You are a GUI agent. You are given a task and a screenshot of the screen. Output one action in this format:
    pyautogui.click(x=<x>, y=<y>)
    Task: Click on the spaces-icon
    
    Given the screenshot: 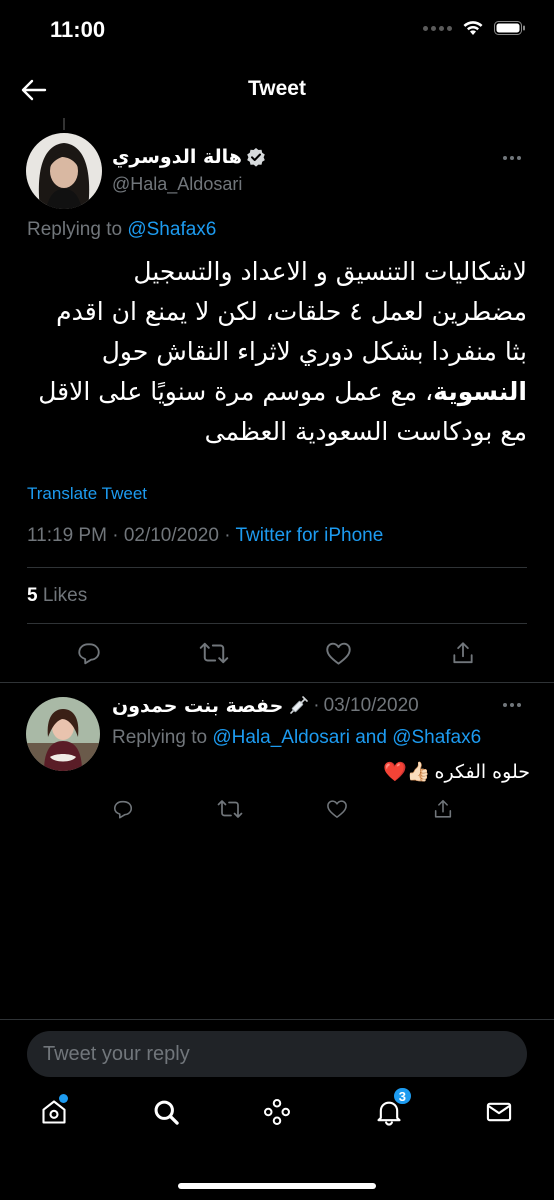 What is the action you would take?
    pyautogui.click(x=277, y=1112)
    